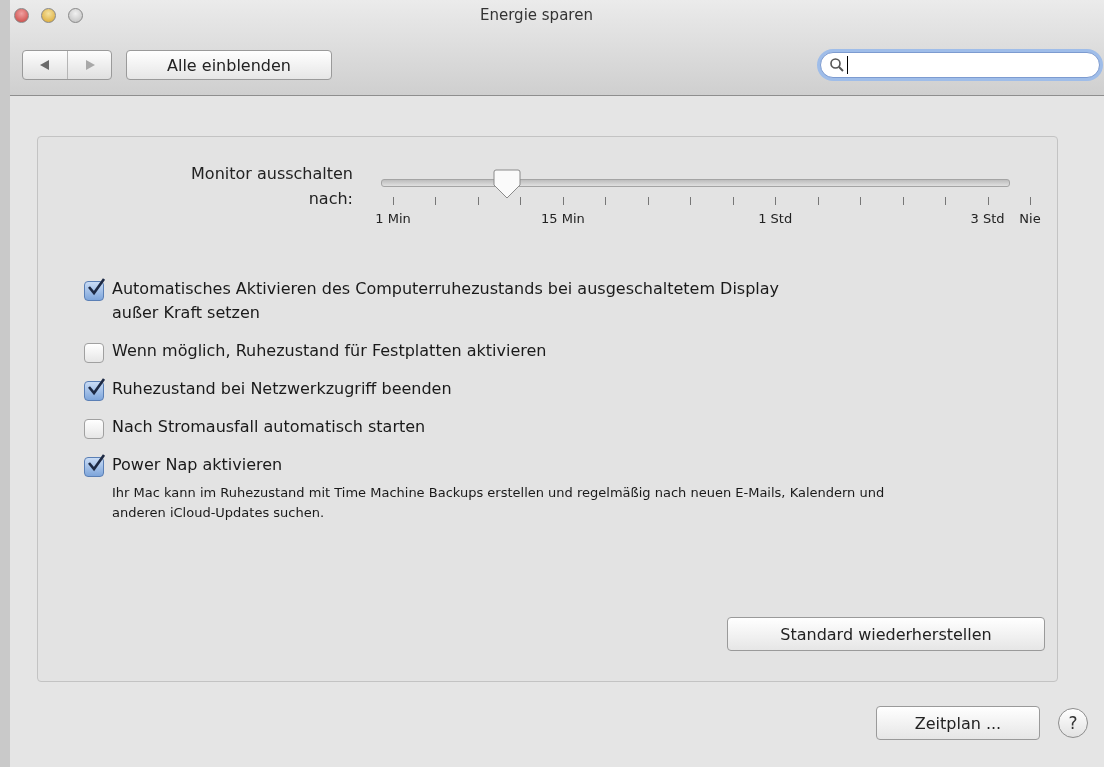 This screenshot has width=1104, height=767. Describe the element at coordinates (21, 15) in the screenshot. I see `close-button` at that location.